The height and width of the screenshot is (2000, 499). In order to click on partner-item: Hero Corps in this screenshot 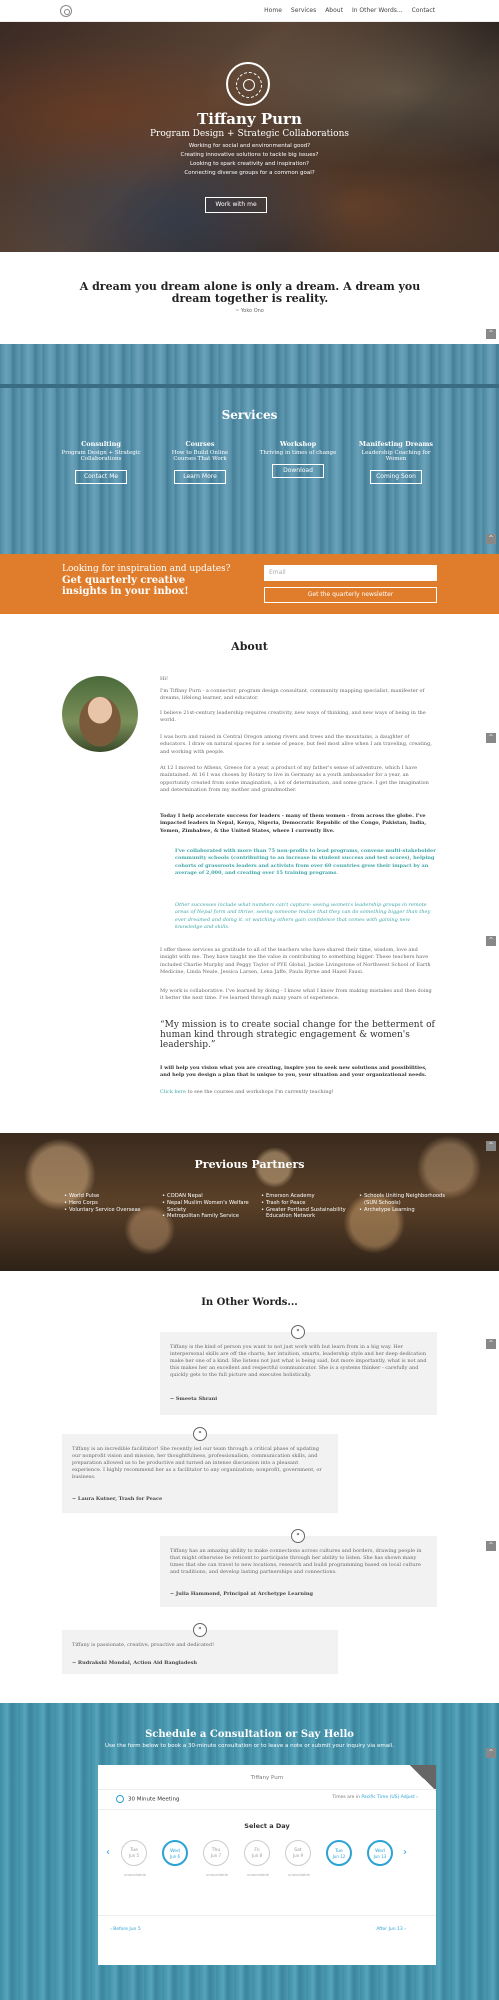, I will do `click(112, 1203)`.